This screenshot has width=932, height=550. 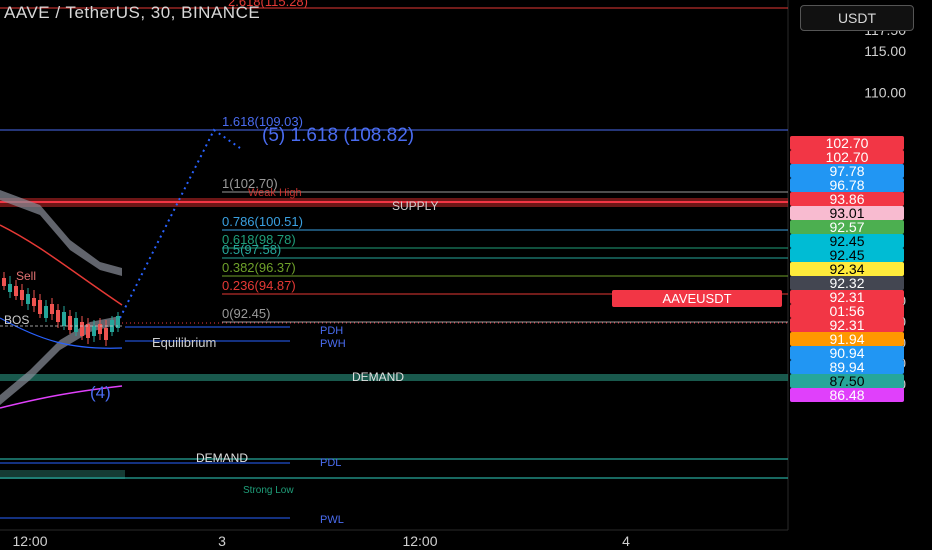 I want to click on fib-label-7: 0(92.45), so click(x=246, y=313).